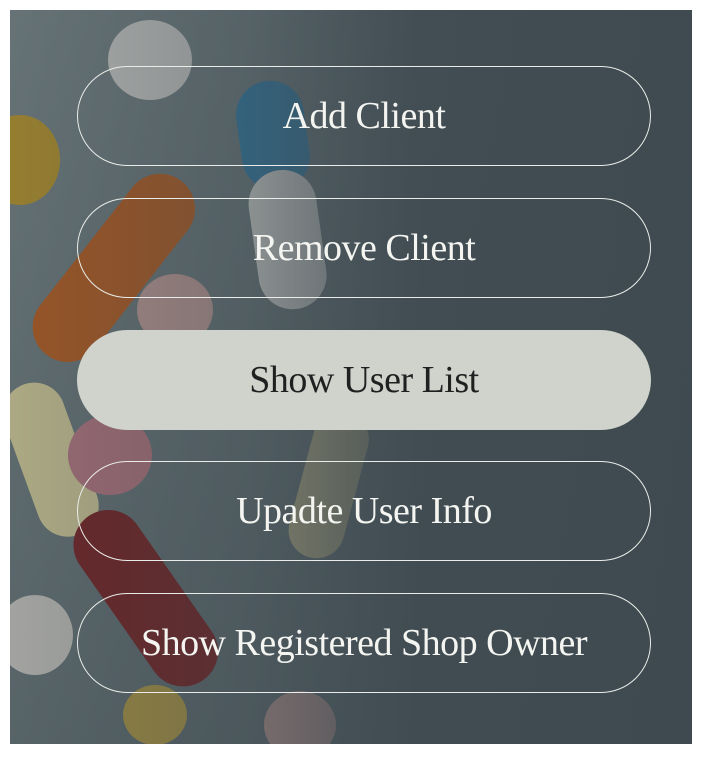  What do you see at coordinates (364, 643) in the screenshot?
I see `show-registered-shop-owner-button: Show Registered Shop Owner` at bounding box center [364, 643].